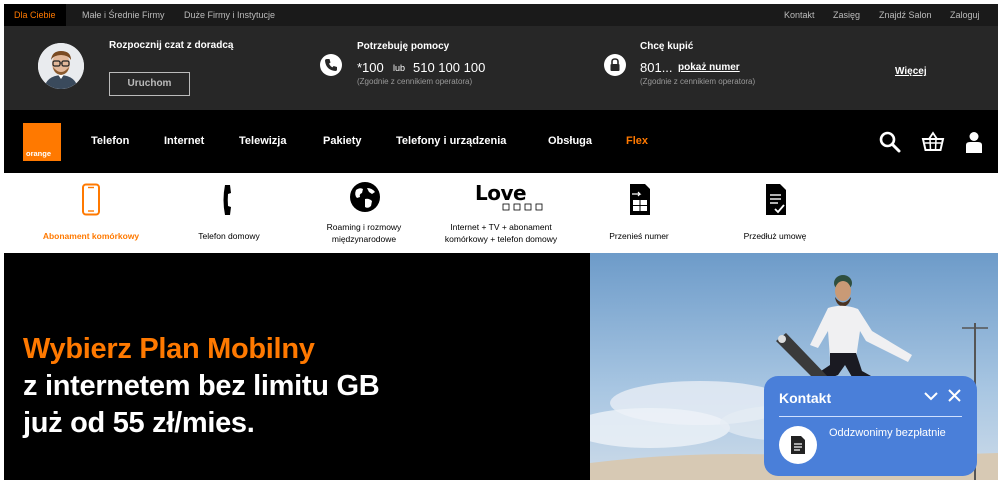 The image size is (998, 480). Describe the element at coordinates (931, 396) in the screenshot. I see `chevron-down-icon` at that location.